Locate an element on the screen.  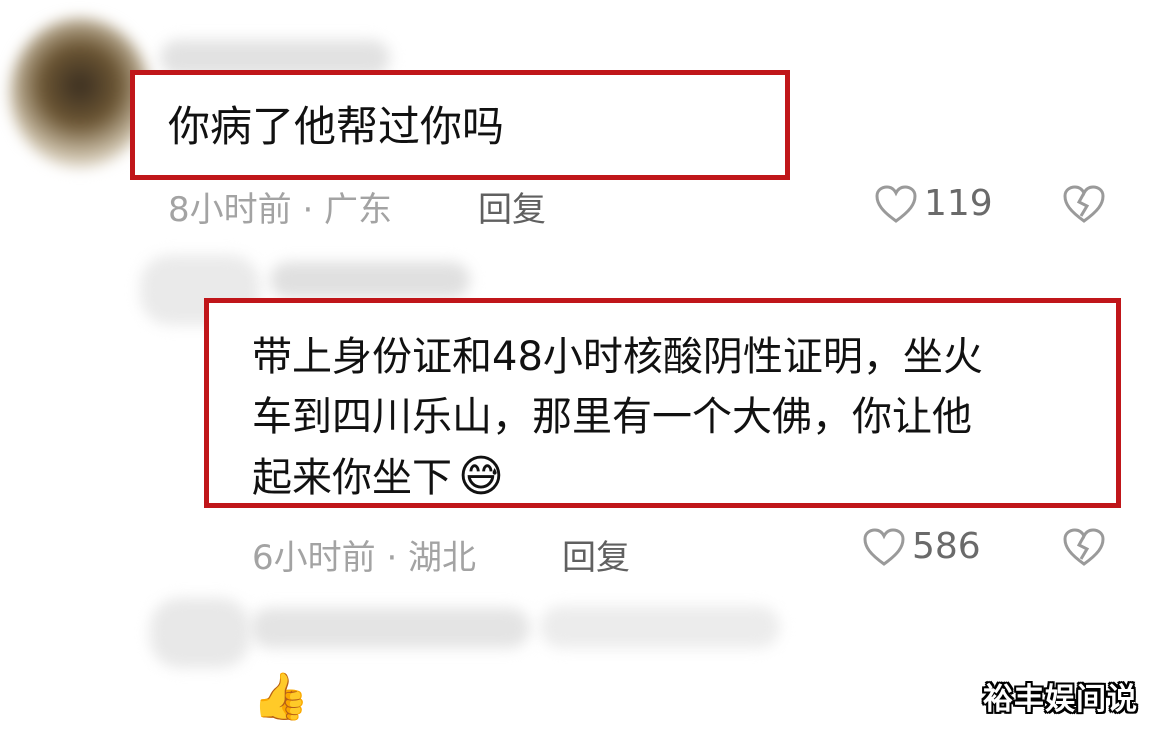
comment-2-text-line-1: 带上身份证和48小时核酸阴性证明，坐火 is located at coordinates (617, 357).